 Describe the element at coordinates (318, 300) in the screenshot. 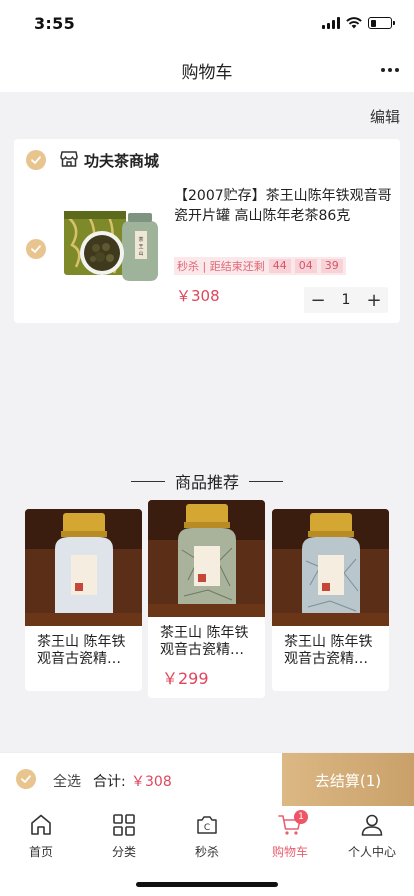

I see `decrease-button: −` at that location.